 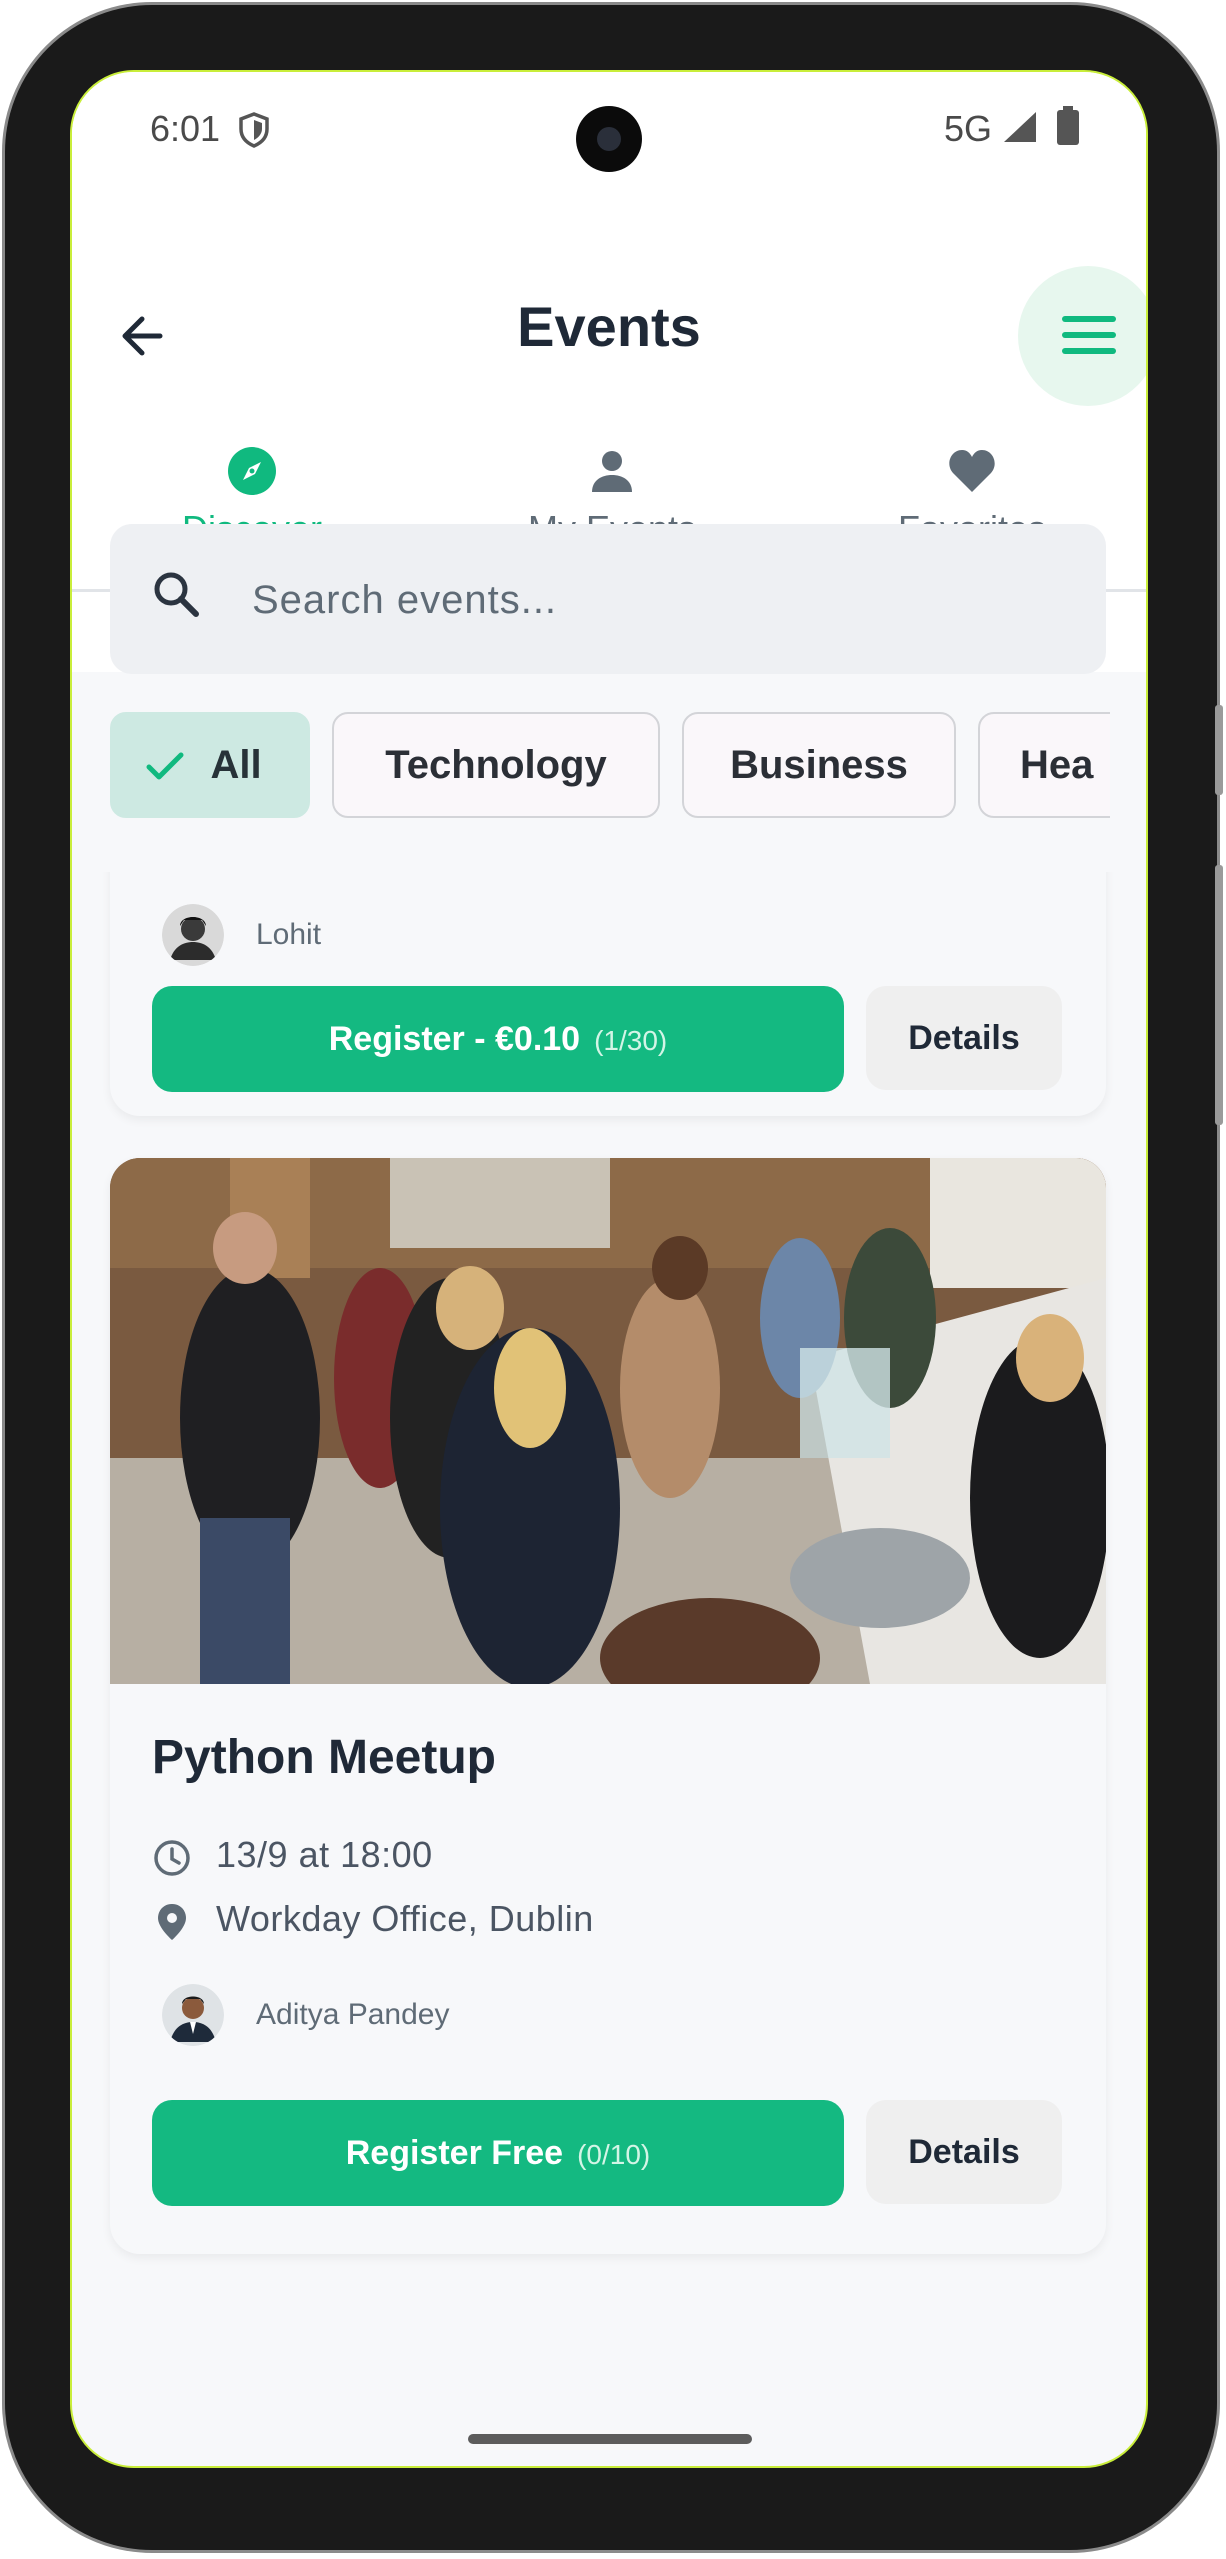 I want to click on chip-health-label: Hea, so click(x=1057, y=765).